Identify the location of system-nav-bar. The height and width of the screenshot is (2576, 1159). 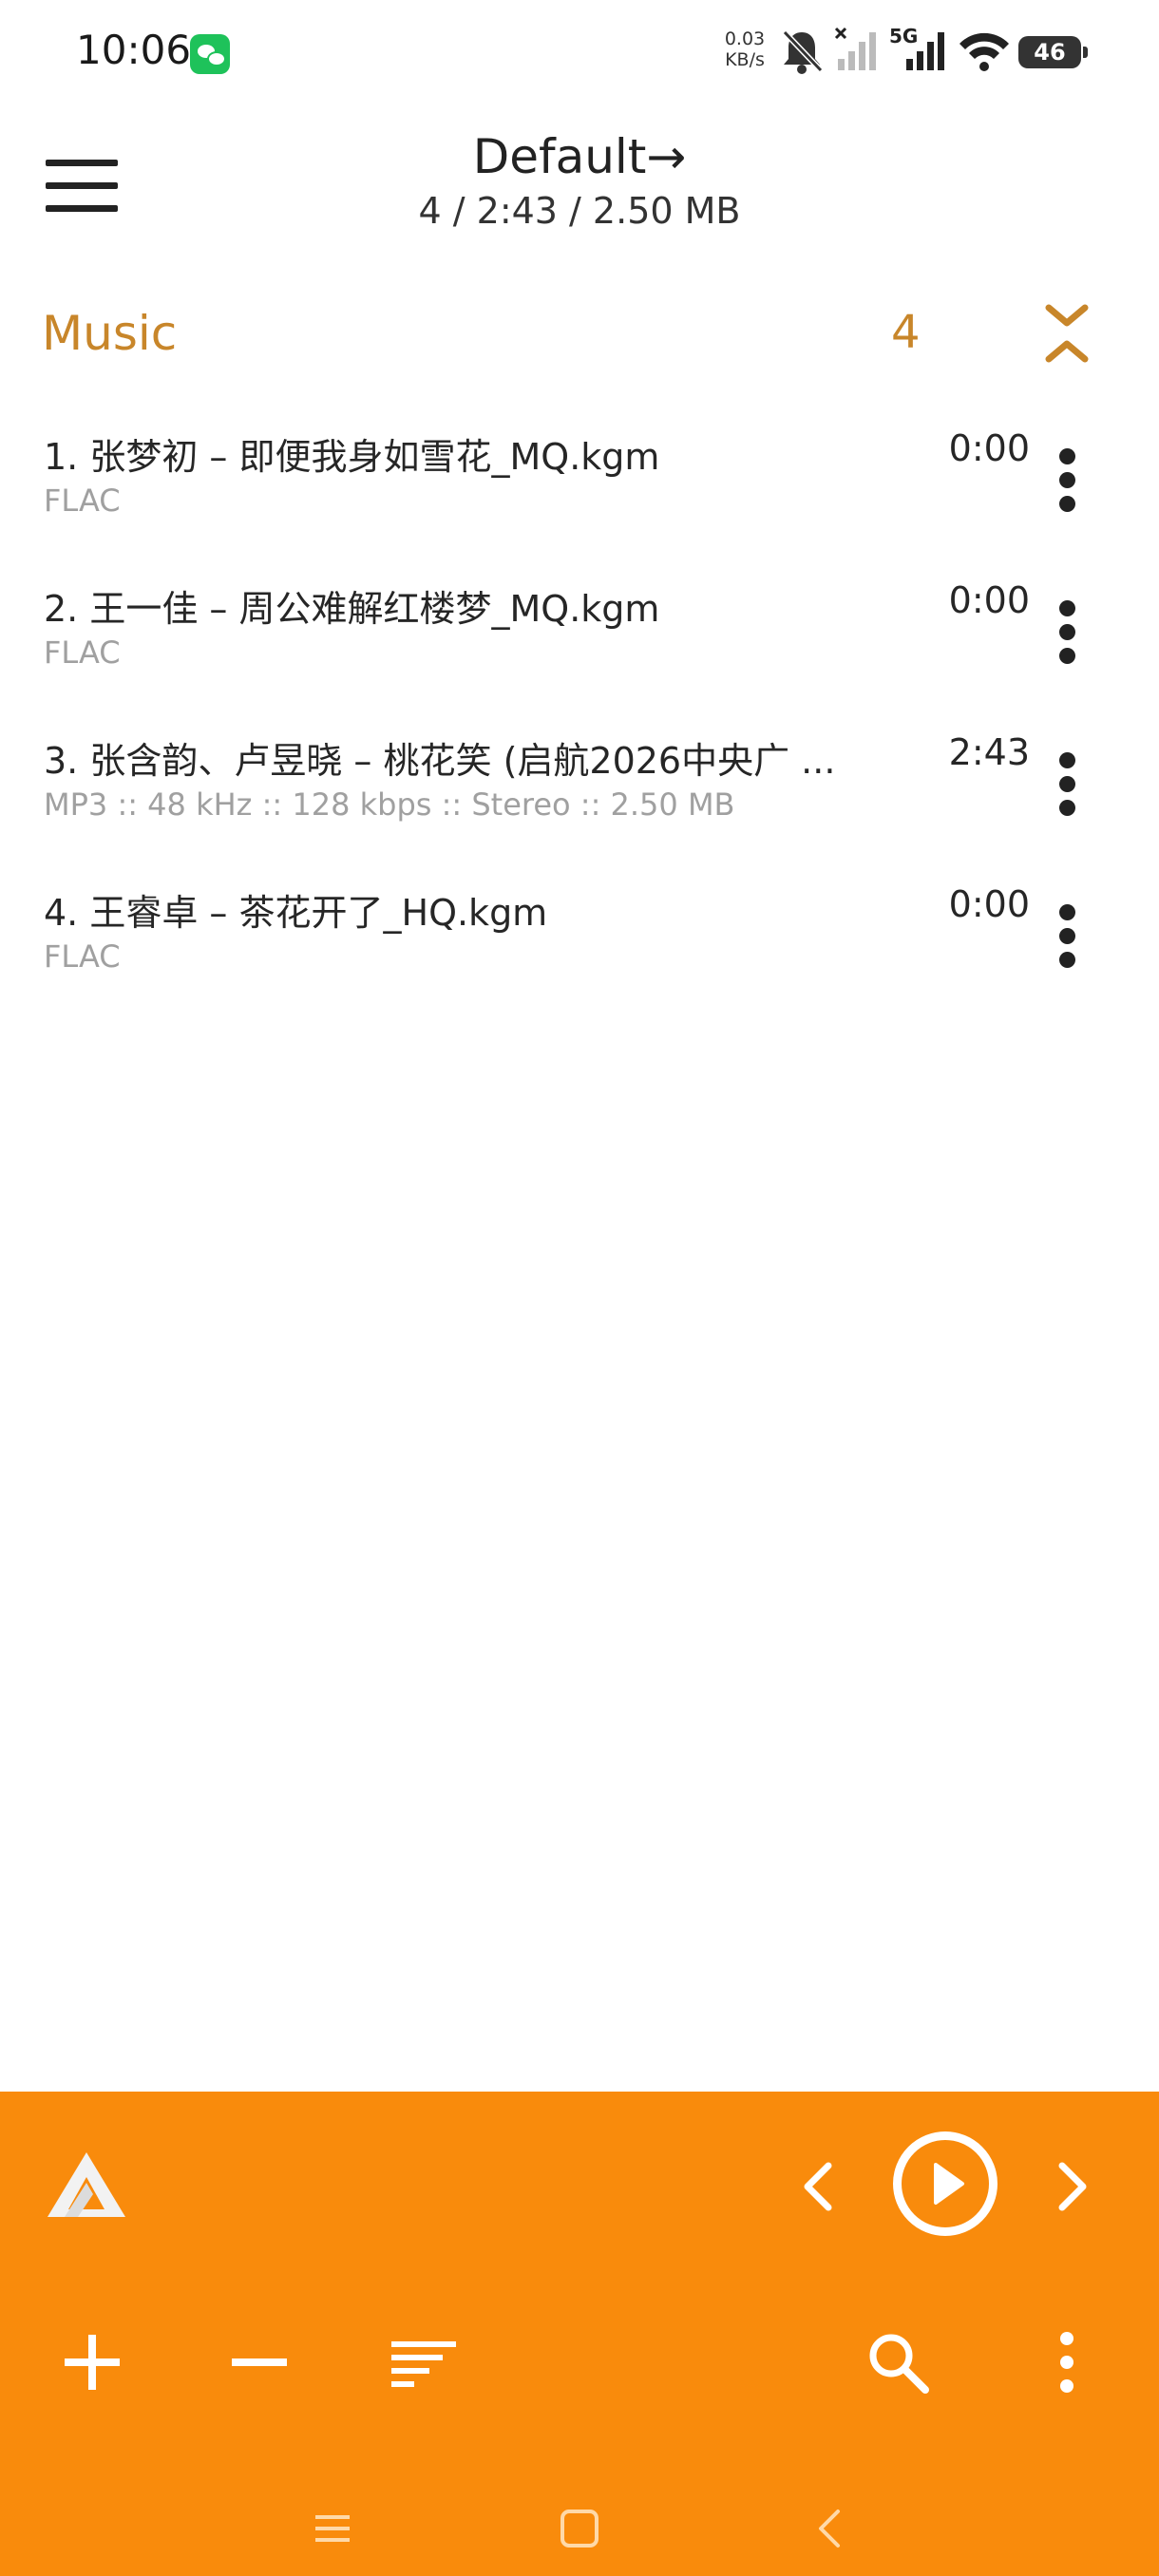
(579, 2533).